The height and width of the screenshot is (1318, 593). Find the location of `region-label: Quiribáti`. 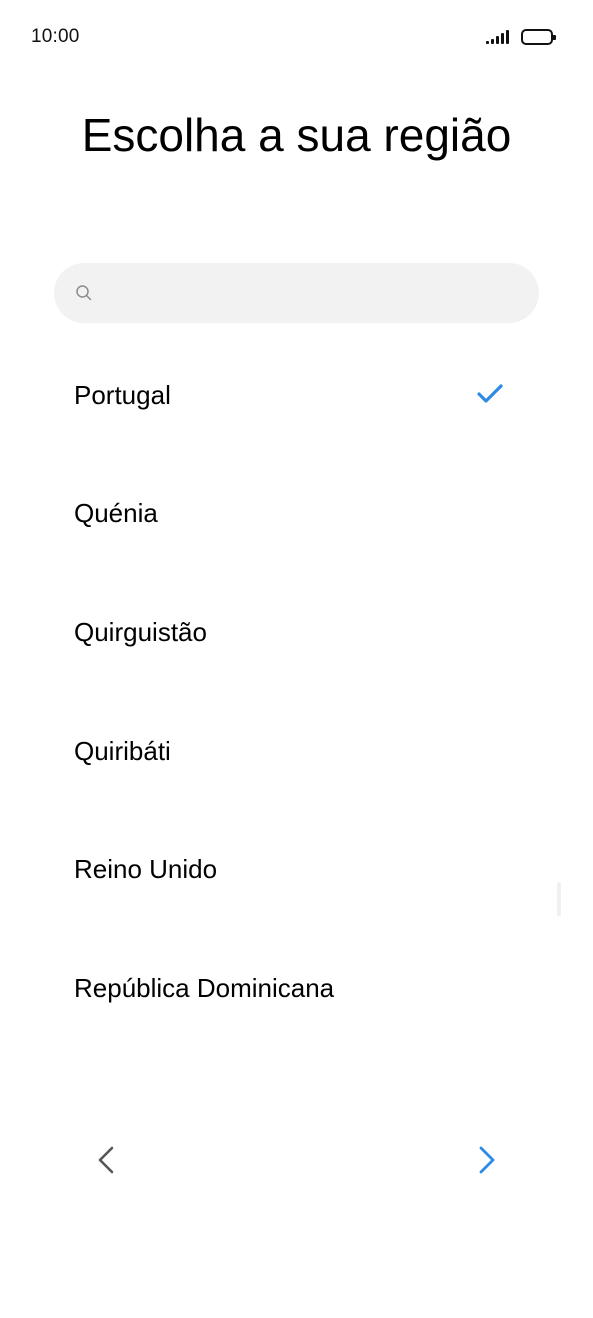

region-label: Quiribáti is located at coordinates (122, 750).